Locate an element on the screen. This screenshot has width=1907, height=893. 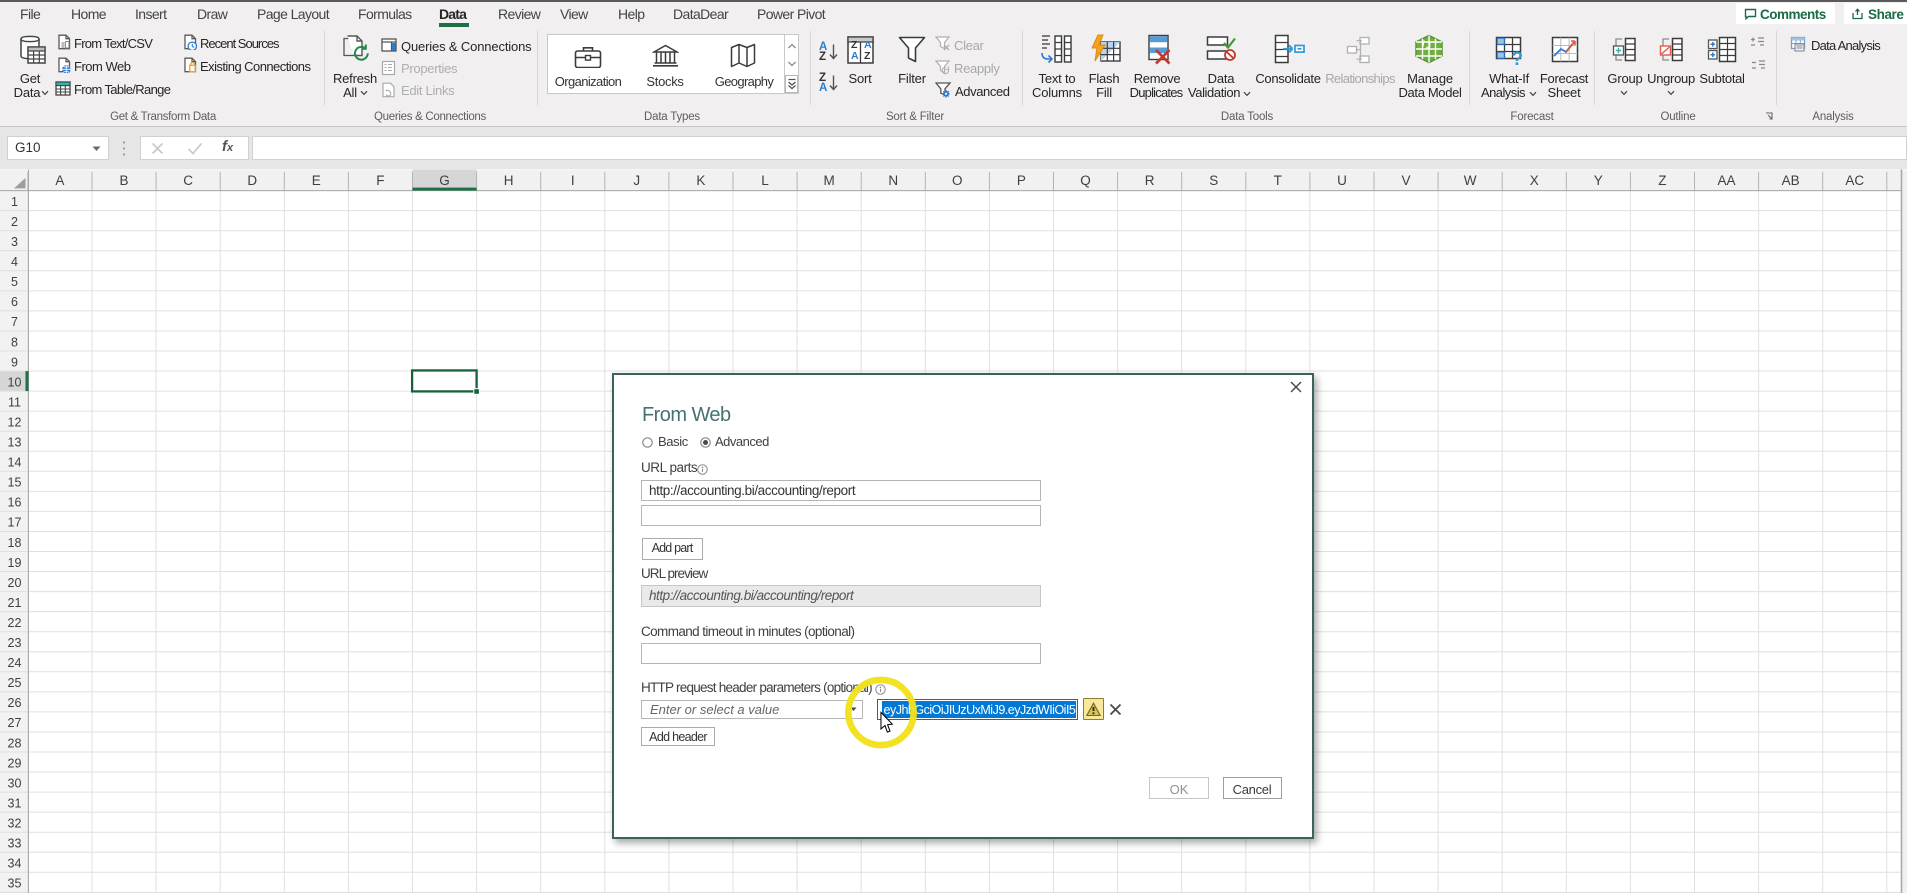
svg-text: 18 is located at coordinates (15, 543).